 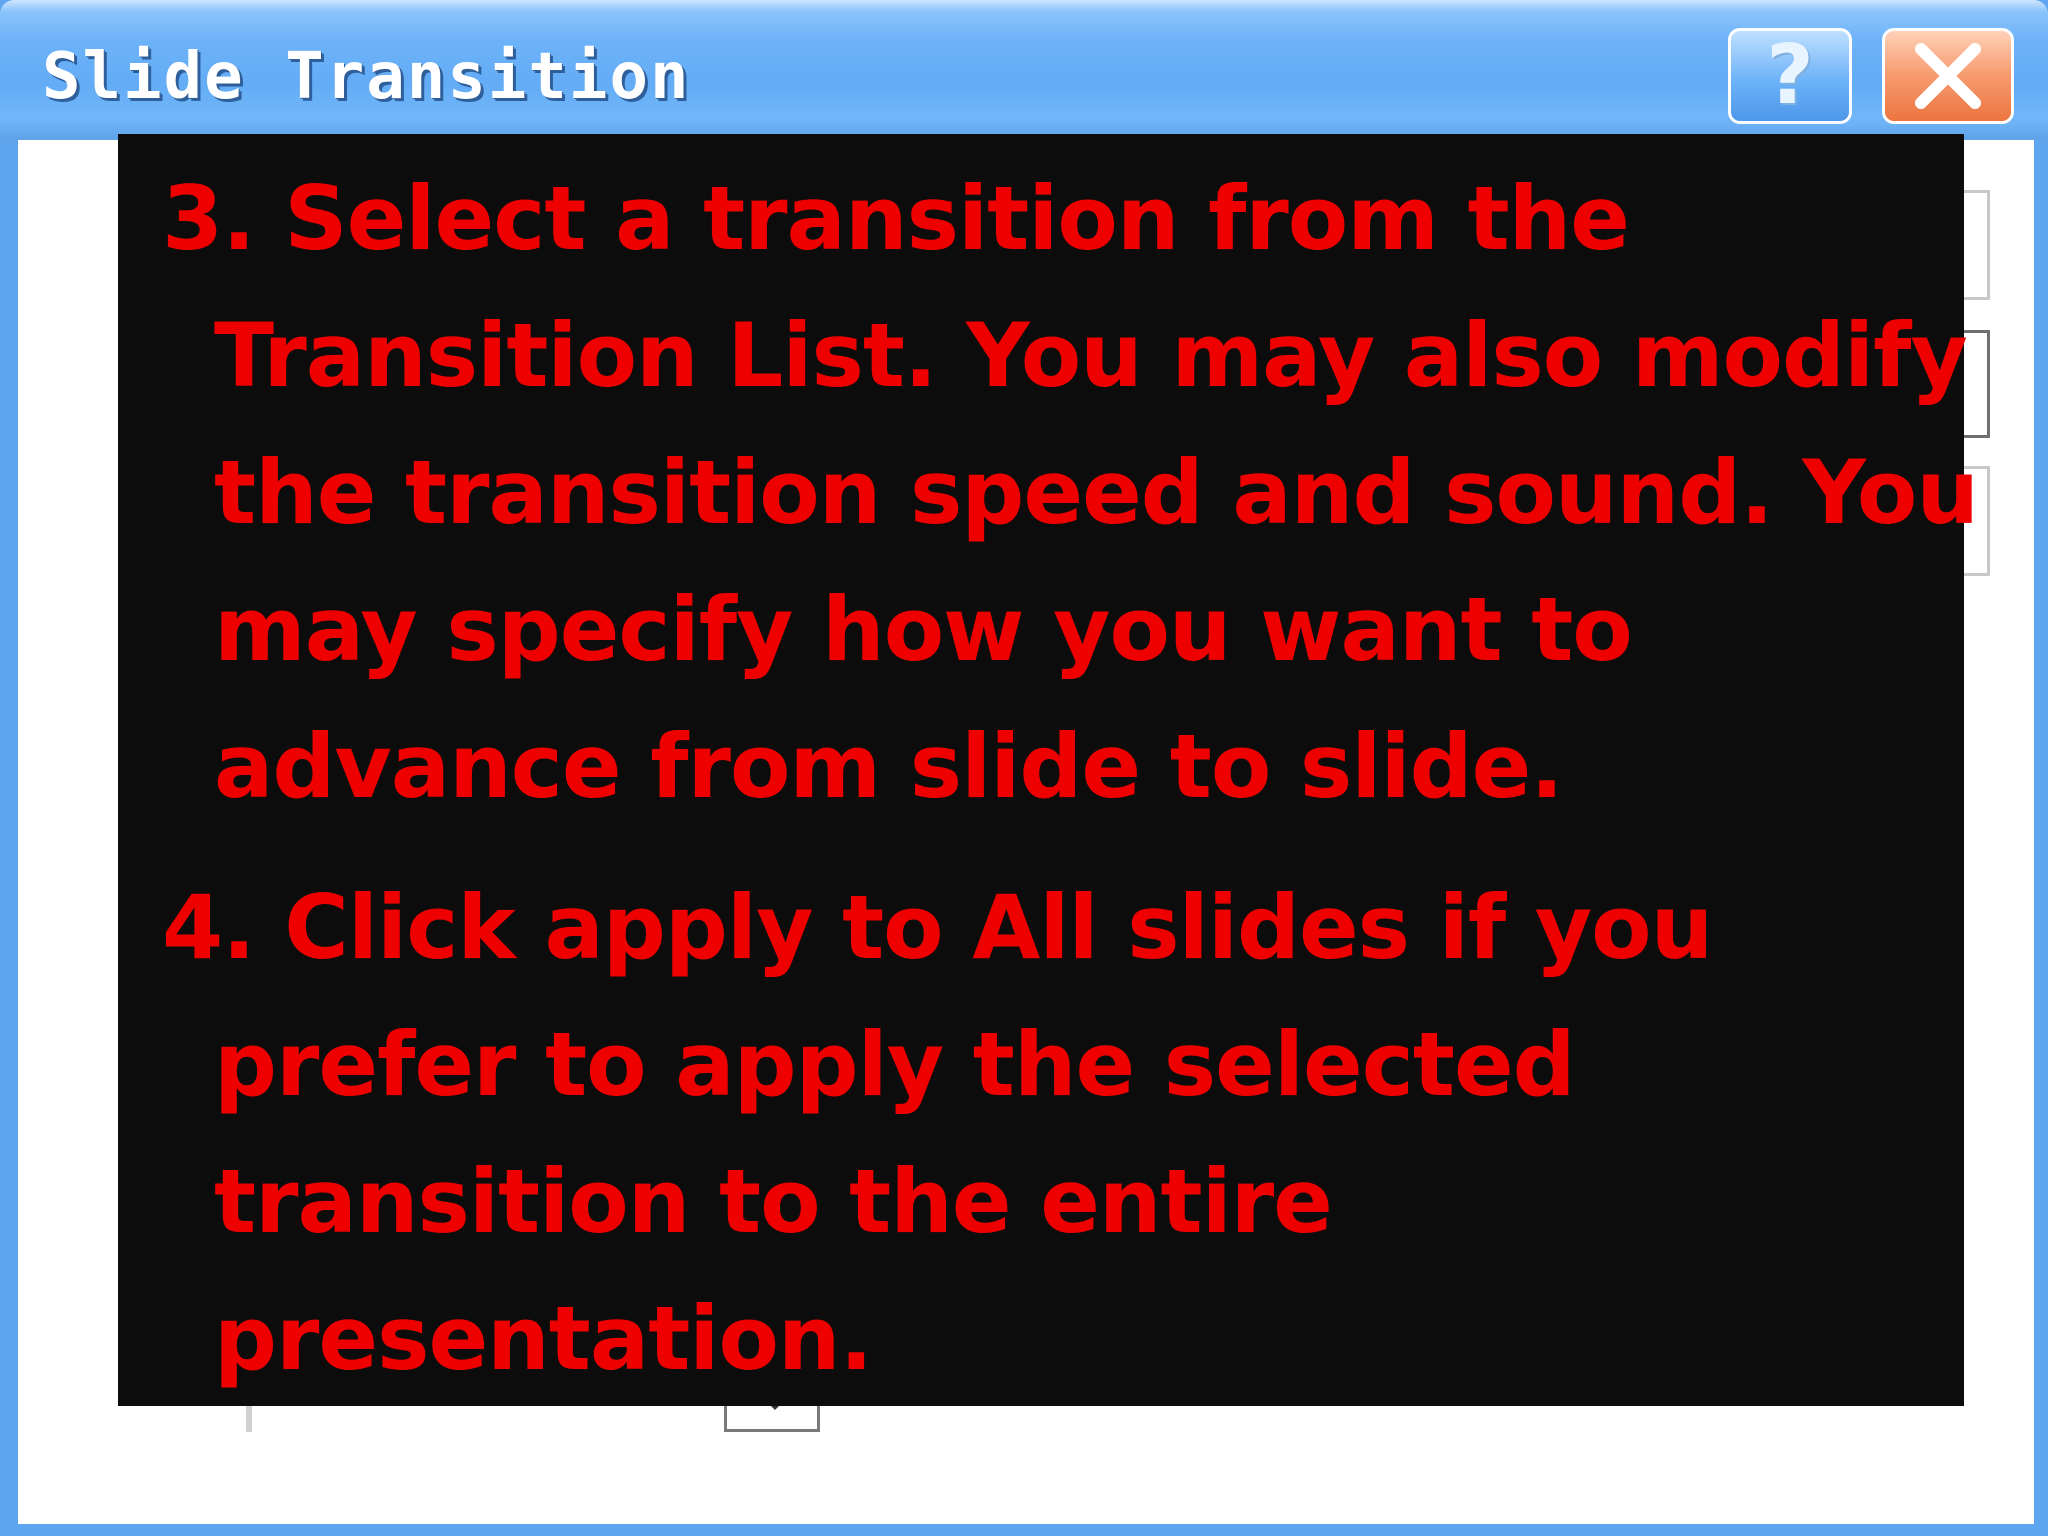 What do you see at coordinates (773, 1201) in the screenshot?
I see `instruction-line: transition to the entire` at bounding box center [773, 1201].